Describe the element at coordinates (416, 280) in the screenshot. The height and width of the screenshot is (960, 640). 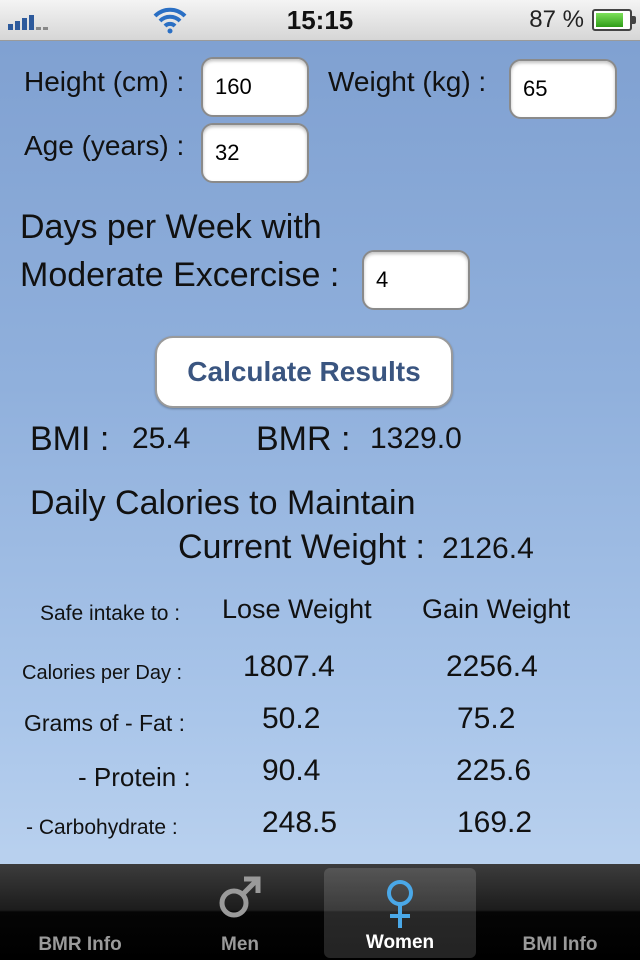
I see `days-input: 4` at that location.